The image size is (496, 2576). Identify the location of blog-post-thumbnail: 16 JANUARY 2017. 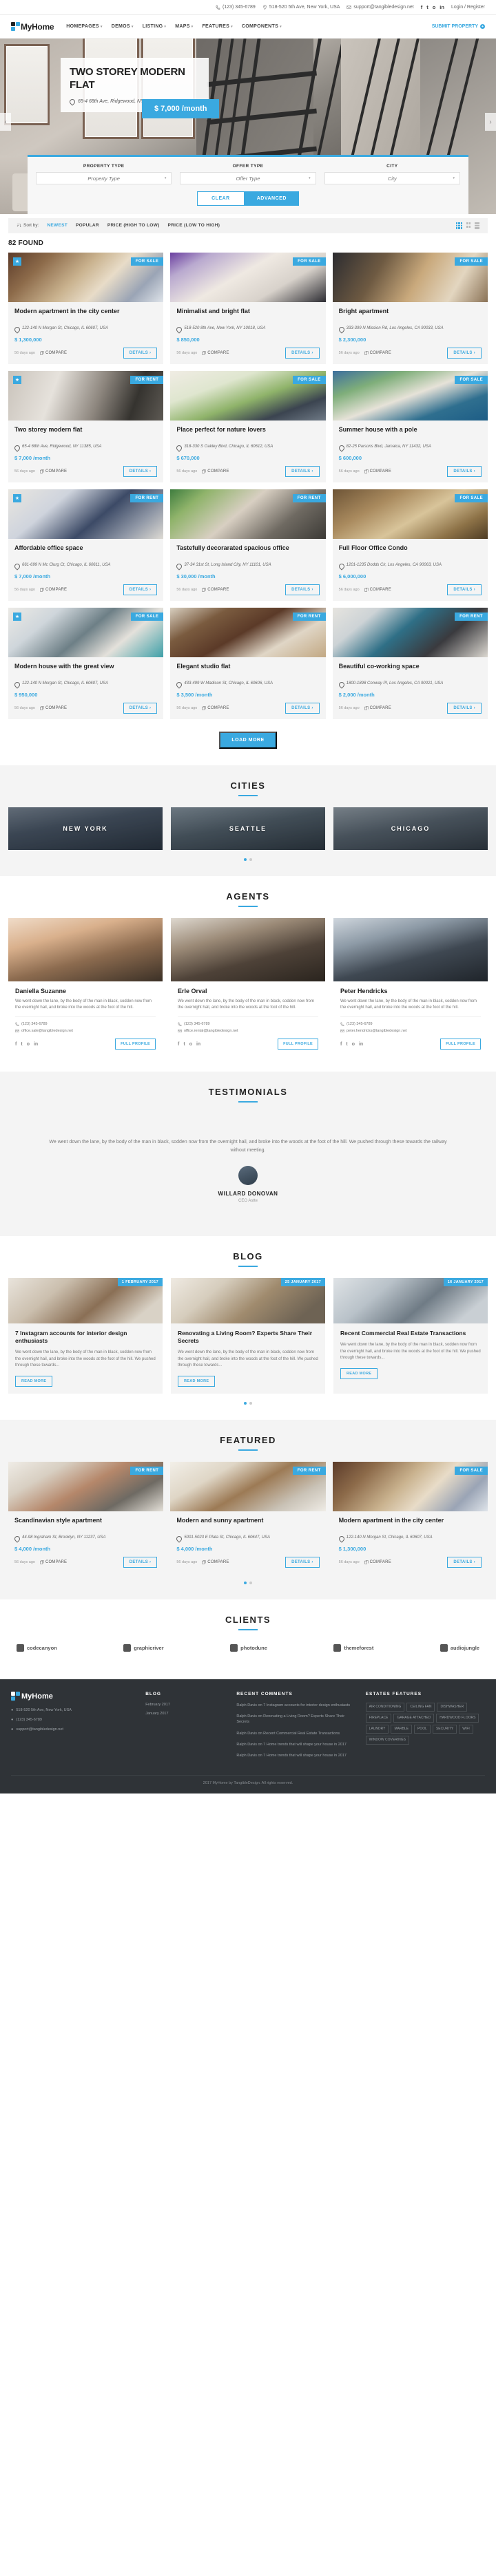
(410, 1300).